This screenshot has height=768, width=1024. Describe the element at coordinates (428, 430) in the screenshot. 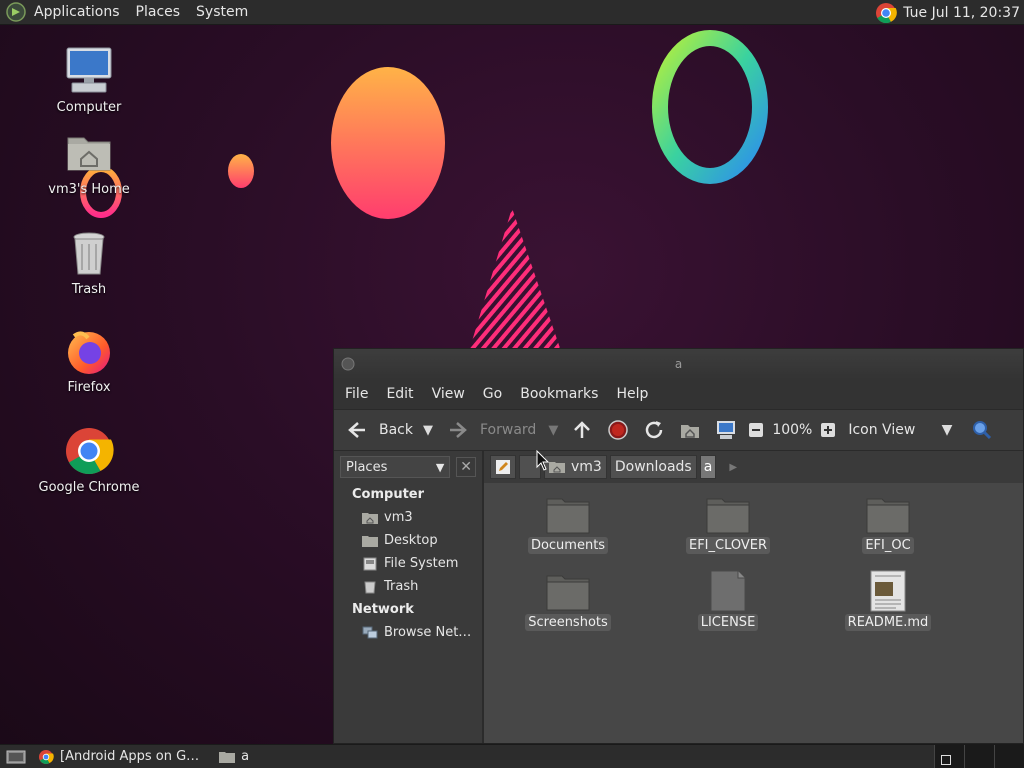

I see `back-history-dropdown: ▼` at that location.